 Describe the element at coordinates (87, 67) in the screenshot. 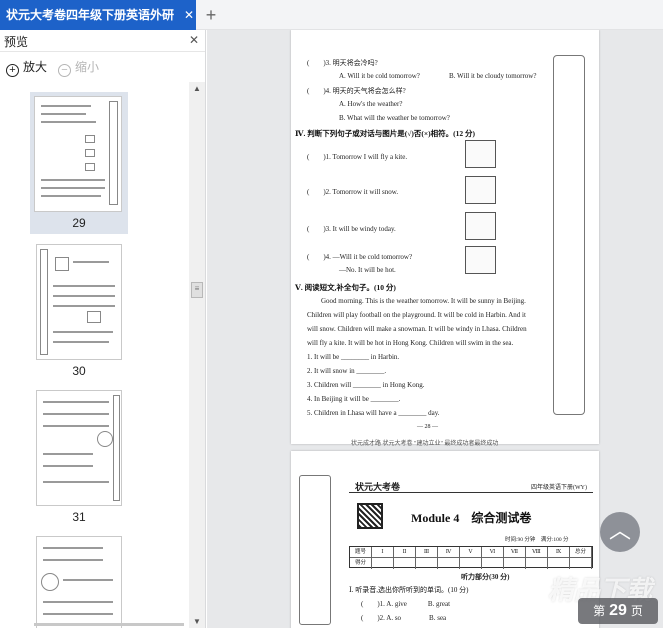

I see `zoom-out-label: 缩小` at that location.